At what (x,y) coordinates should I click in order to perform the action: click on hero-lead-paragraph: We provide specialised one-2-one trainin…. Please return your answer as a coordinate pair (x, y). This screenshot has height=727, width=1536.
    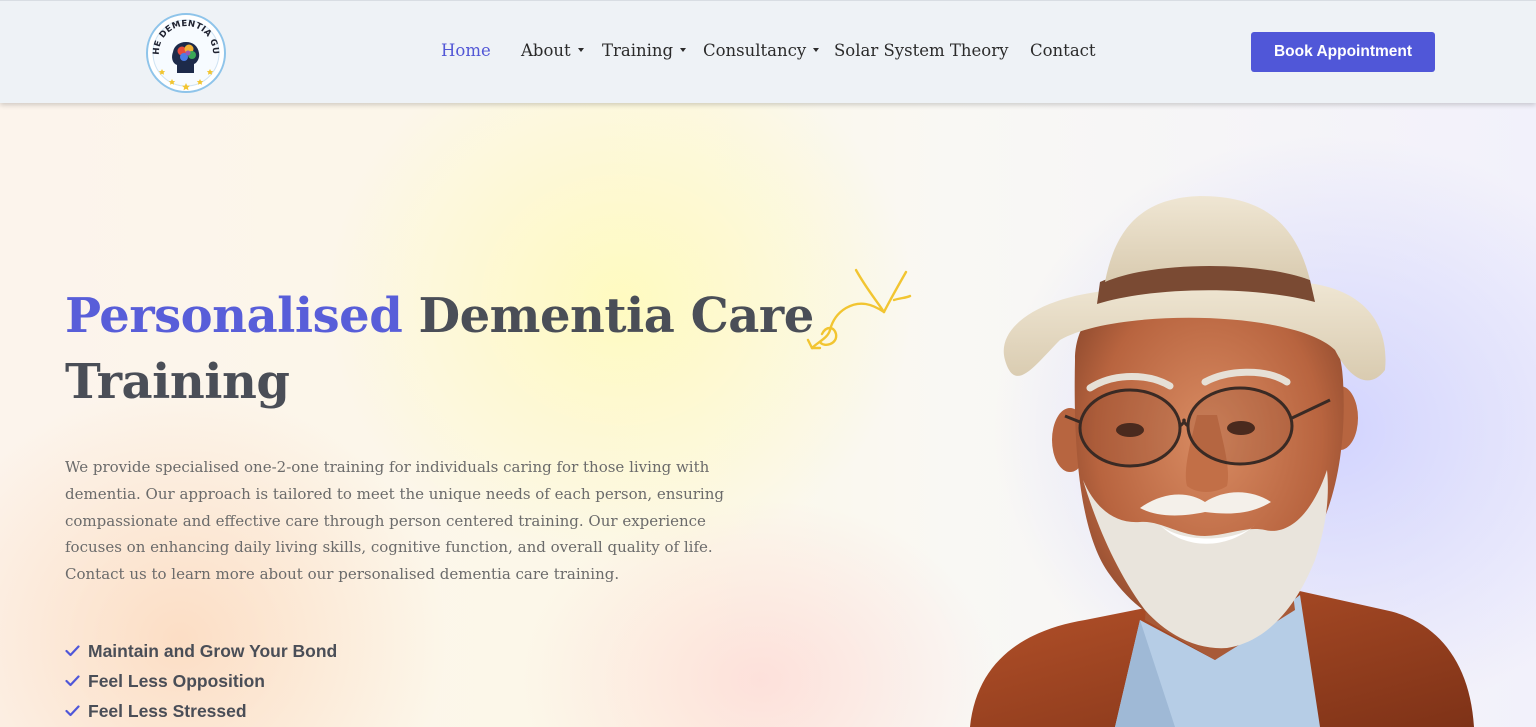
    Looking at the image, I should click on (400, 521).